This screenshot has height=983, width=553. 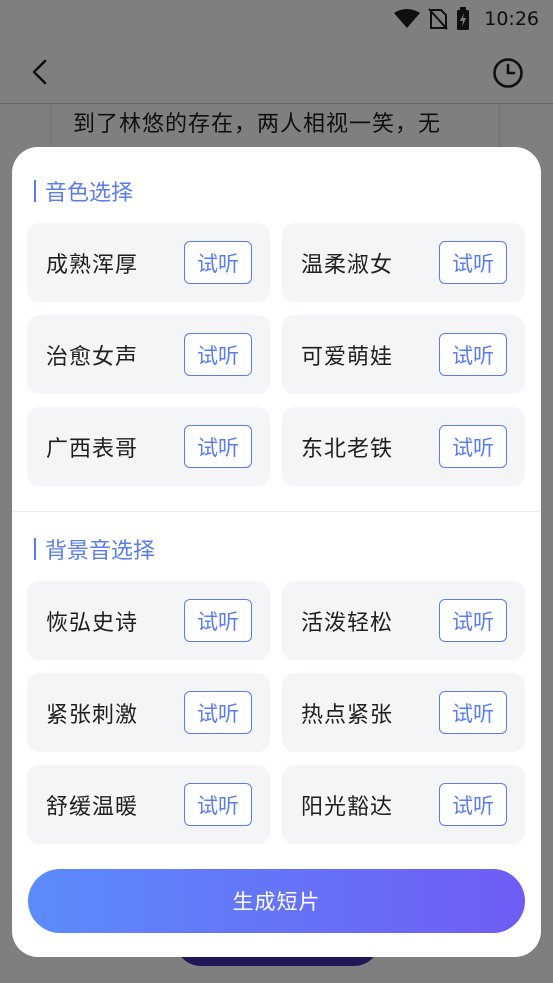 I want to click on voice-section-title: 音色选择, so click(x=83, y=191).